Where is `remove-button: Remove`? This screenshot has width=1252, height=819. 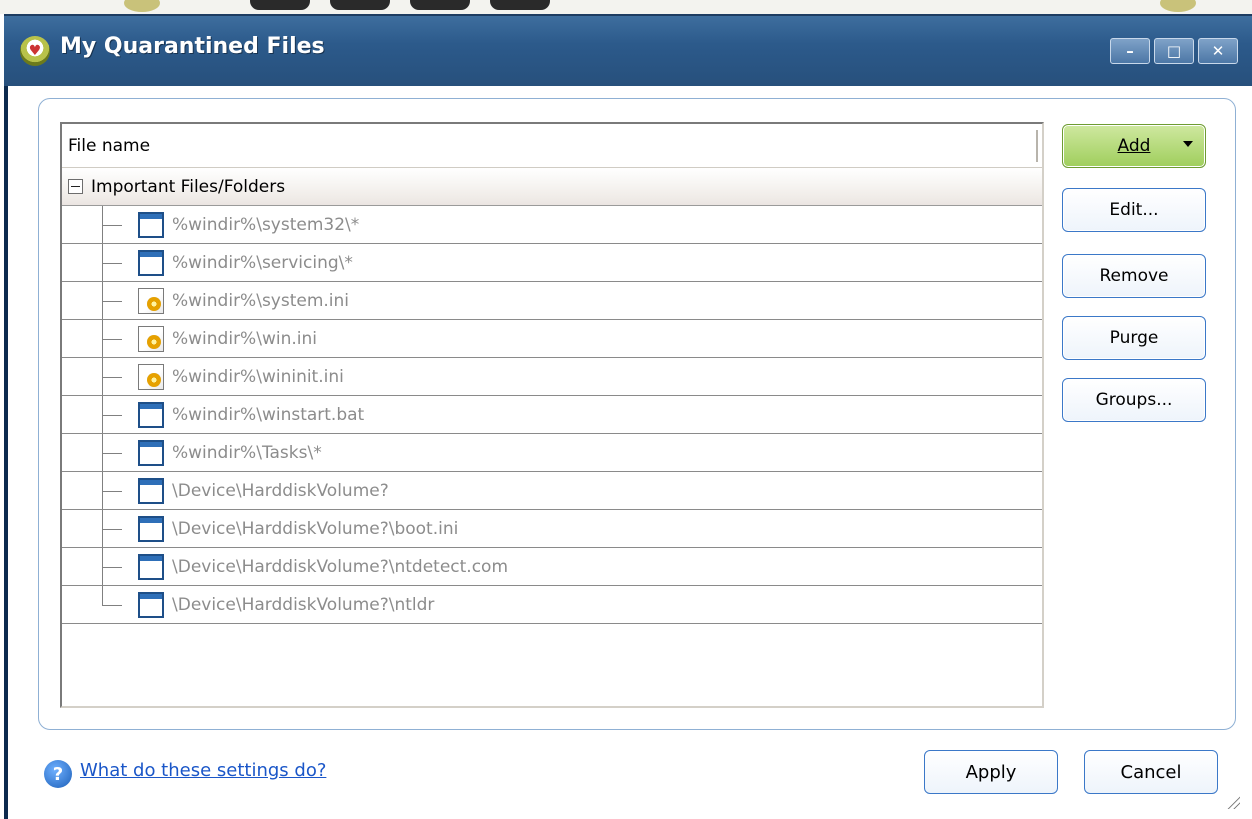
remove-button: Remove is located at coordinates (1134, 276).